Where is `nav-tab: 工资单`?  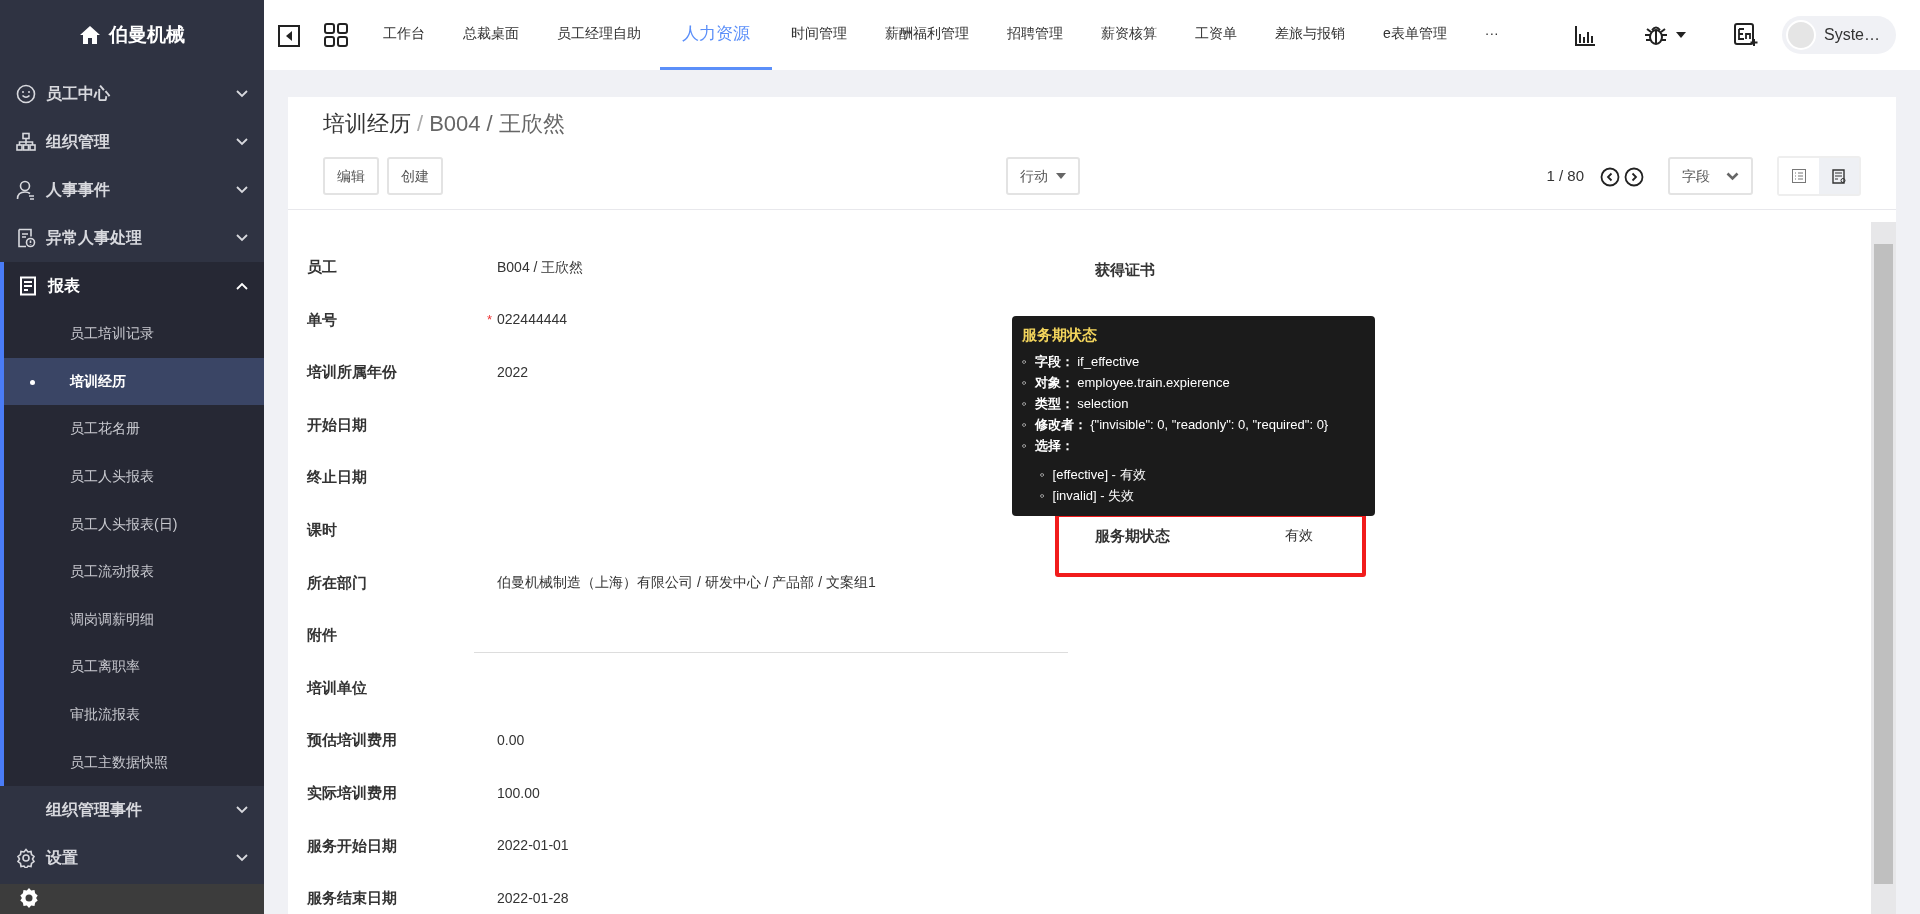
nav-tab: 工资单 is located at coordinates (1216, 35).